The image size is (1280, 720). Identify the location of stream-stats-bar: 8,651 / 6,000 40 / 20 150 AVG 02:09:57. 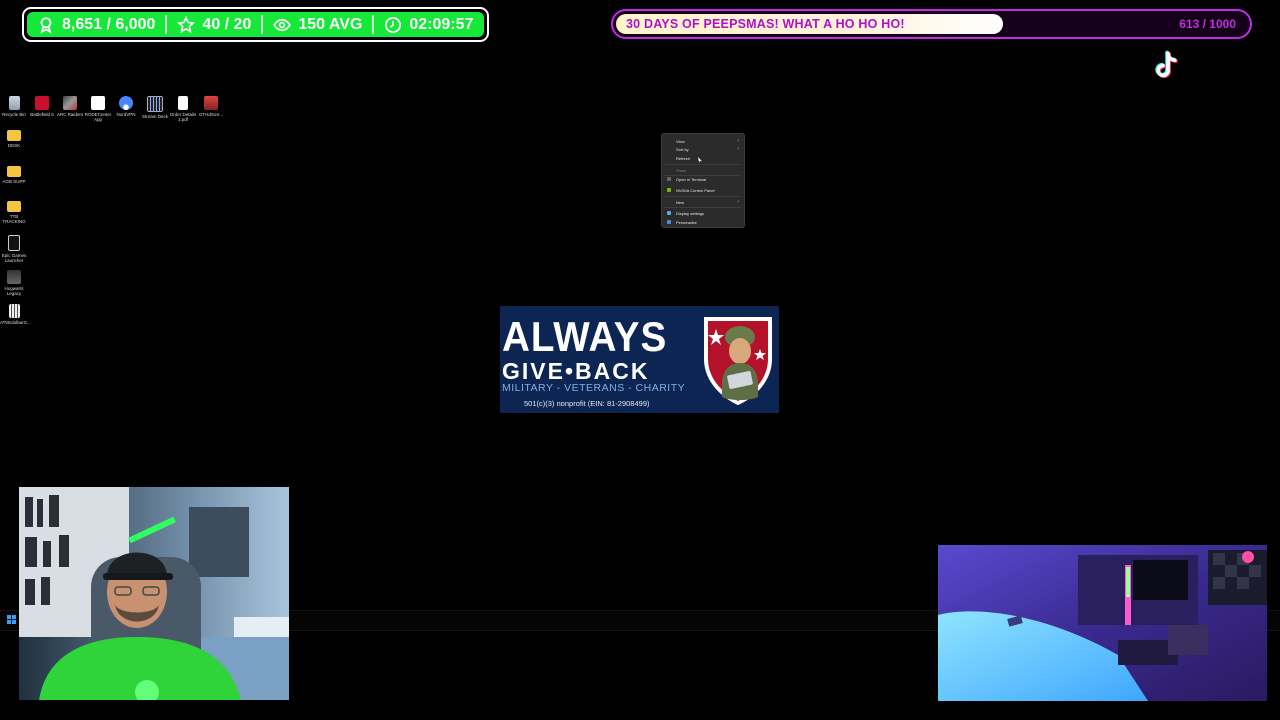
(255, 24).